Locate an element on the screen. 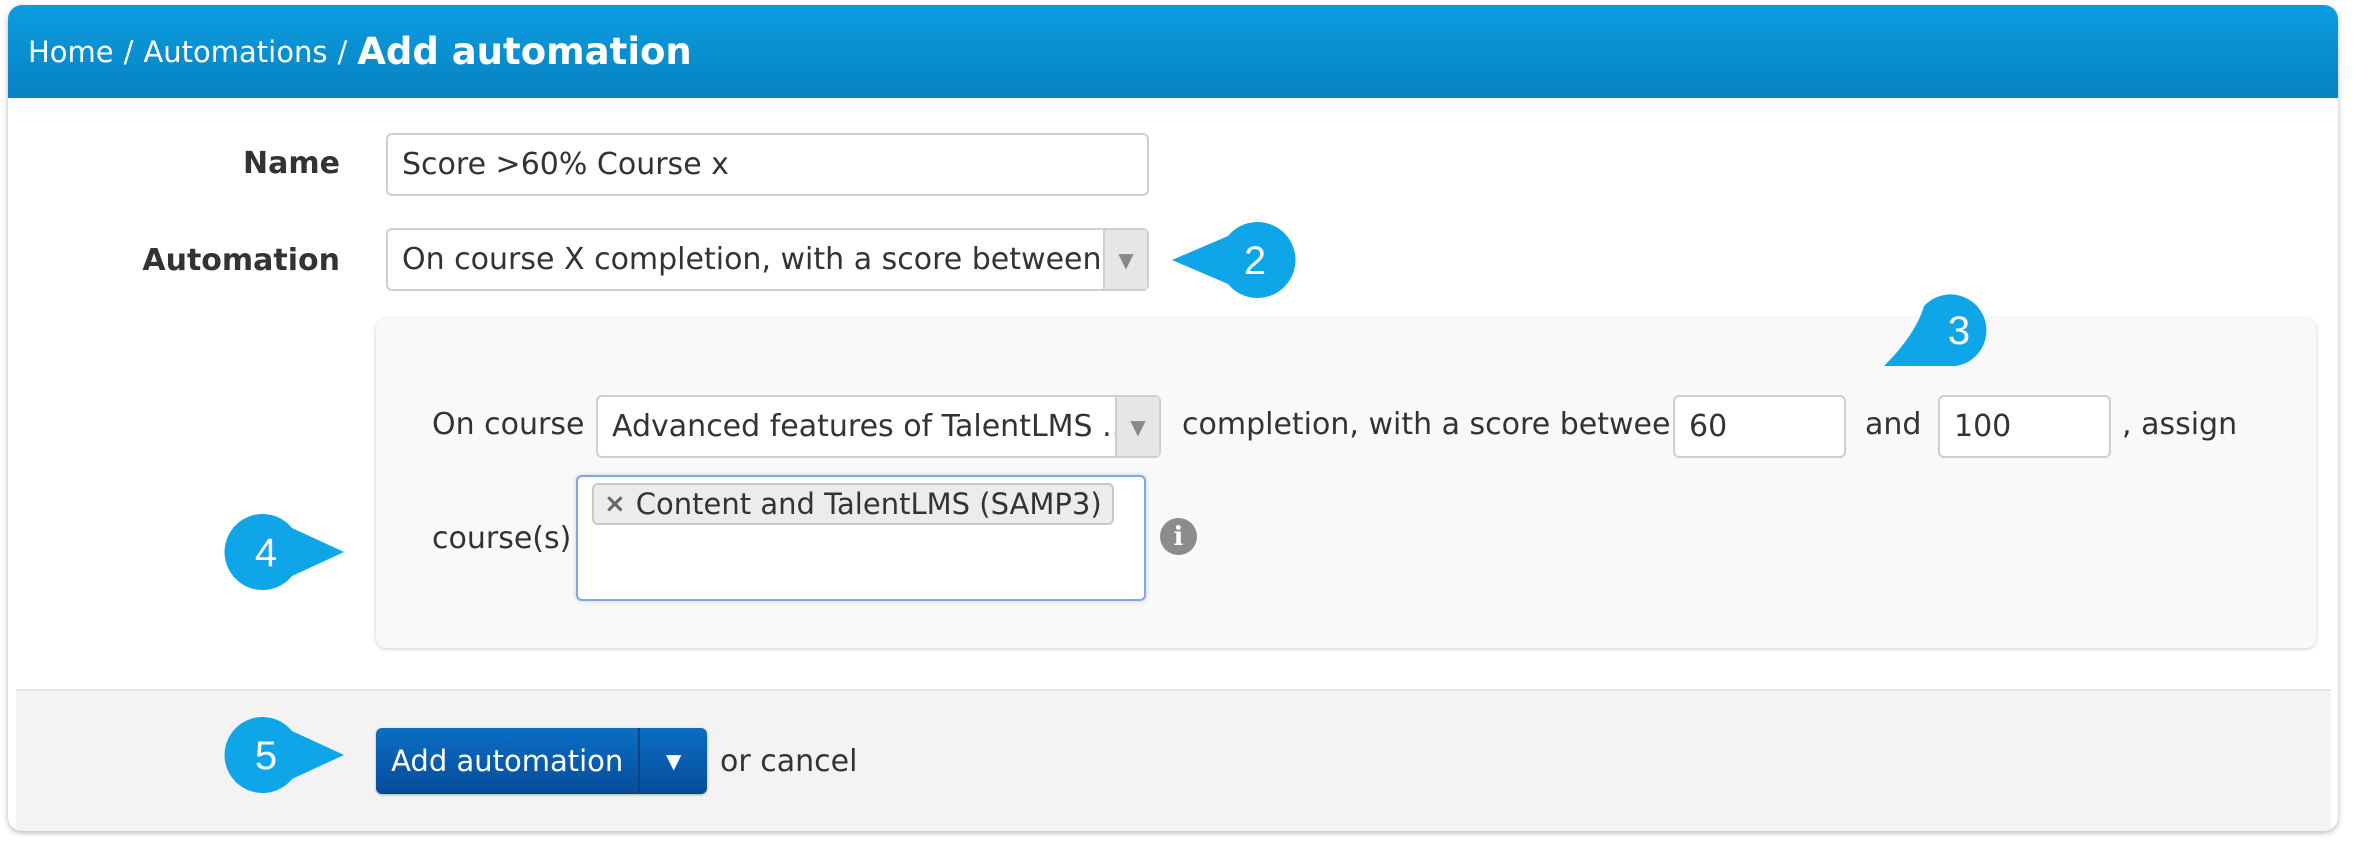 The image size is (2354, 853). callout-3-number: 3 is located at coordinates (1959, 331).